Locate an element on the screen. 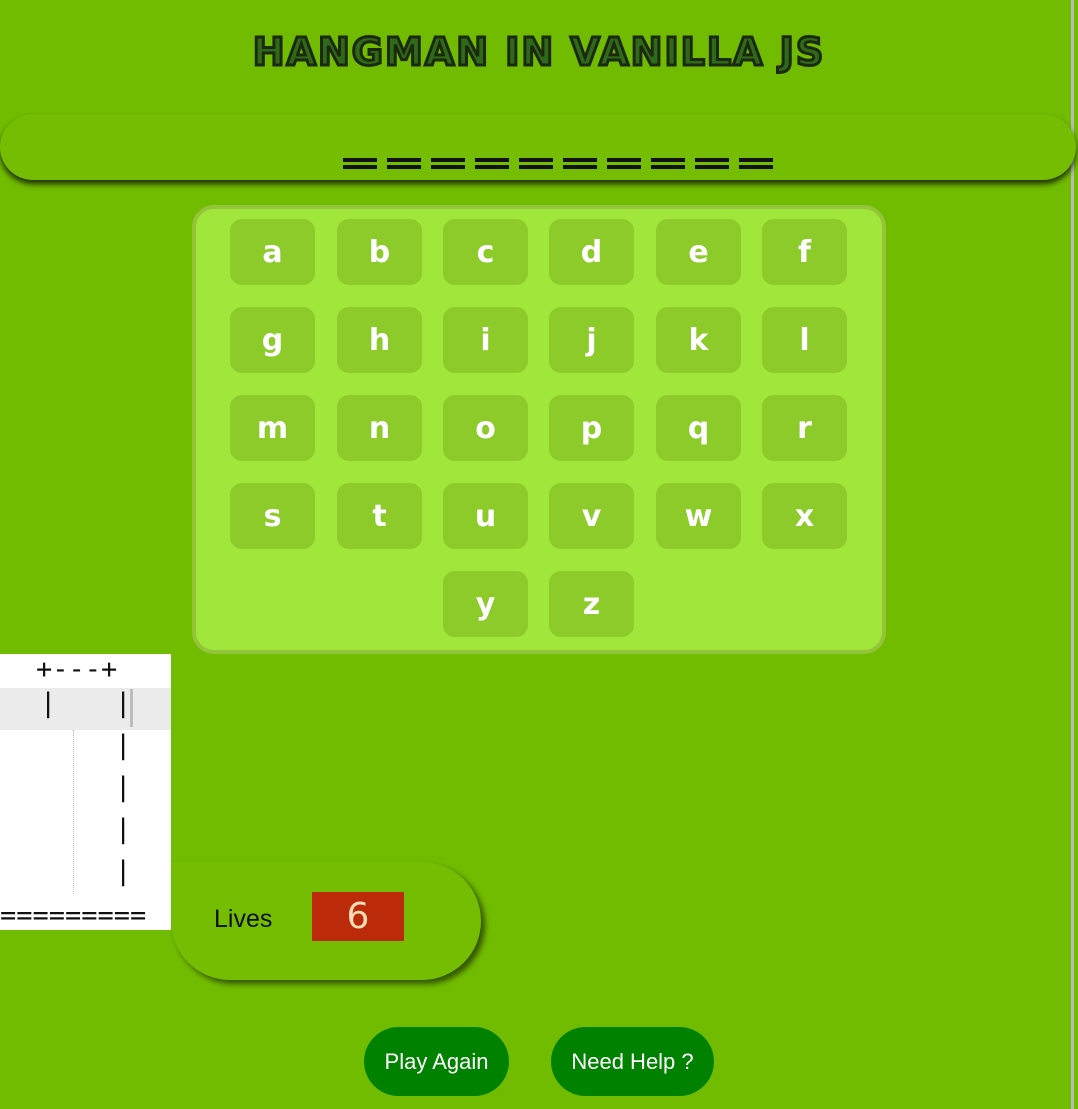 This screenshot has height=1109, width=1078. letter-key-s: s is located at coordinates (272, 516).